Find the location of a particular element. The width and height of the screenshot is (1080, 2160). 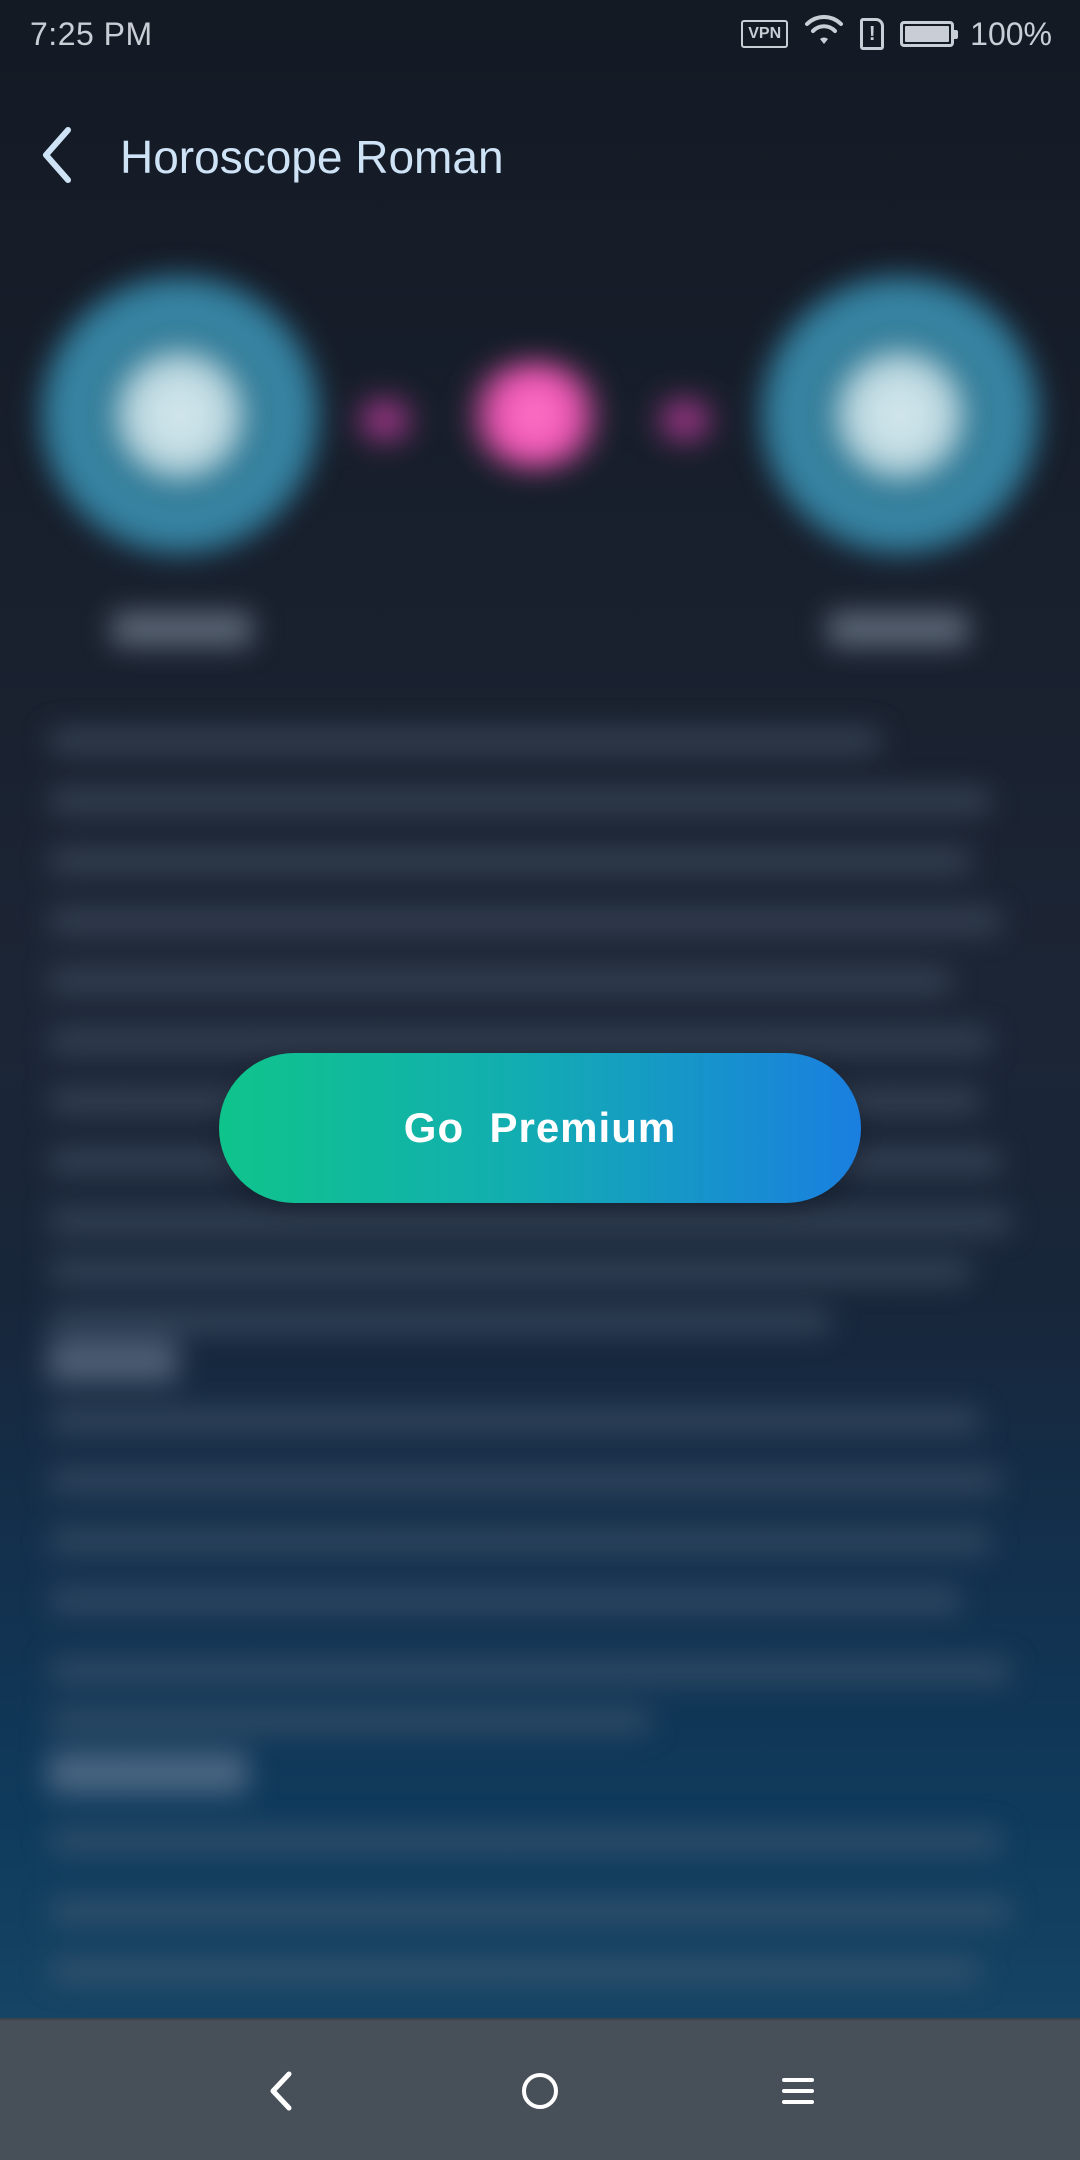

battery-icon is located at coordinates (929, 34).